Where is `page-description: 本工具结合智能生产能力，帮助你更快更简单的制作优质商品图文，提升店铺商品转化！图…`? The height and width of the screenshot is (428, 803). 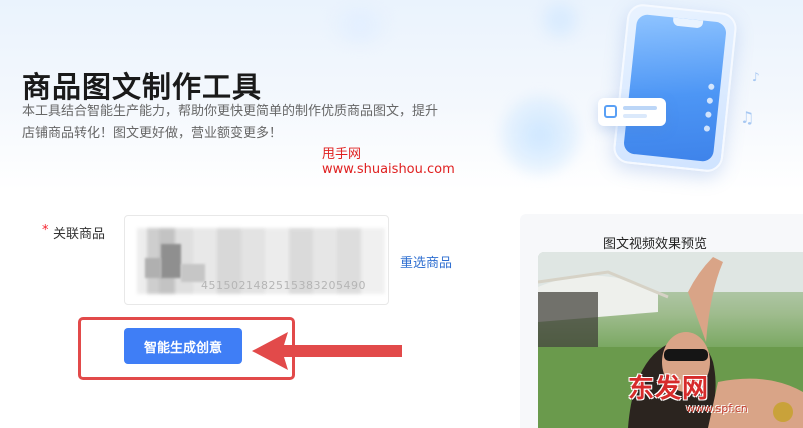 page-description: 本工具结合智能生产能力，帮助你更快更简单的制作优质商品图文，提升店铺商品转化！图… is located at coordinates (230, 122).